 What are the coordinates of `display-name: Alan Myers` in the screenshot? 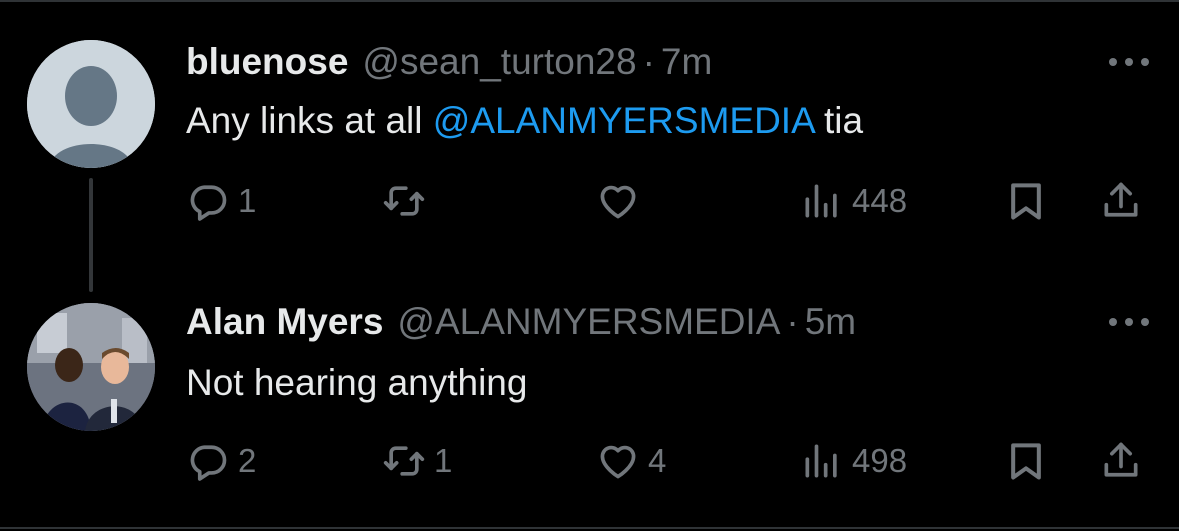 It's located at (284, 322).